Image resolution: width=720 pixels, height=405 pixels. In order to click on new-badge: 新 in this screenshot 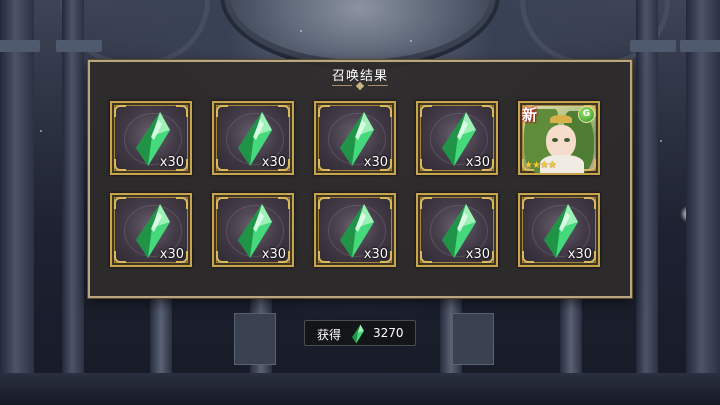, I will do `click(530, 115)`.